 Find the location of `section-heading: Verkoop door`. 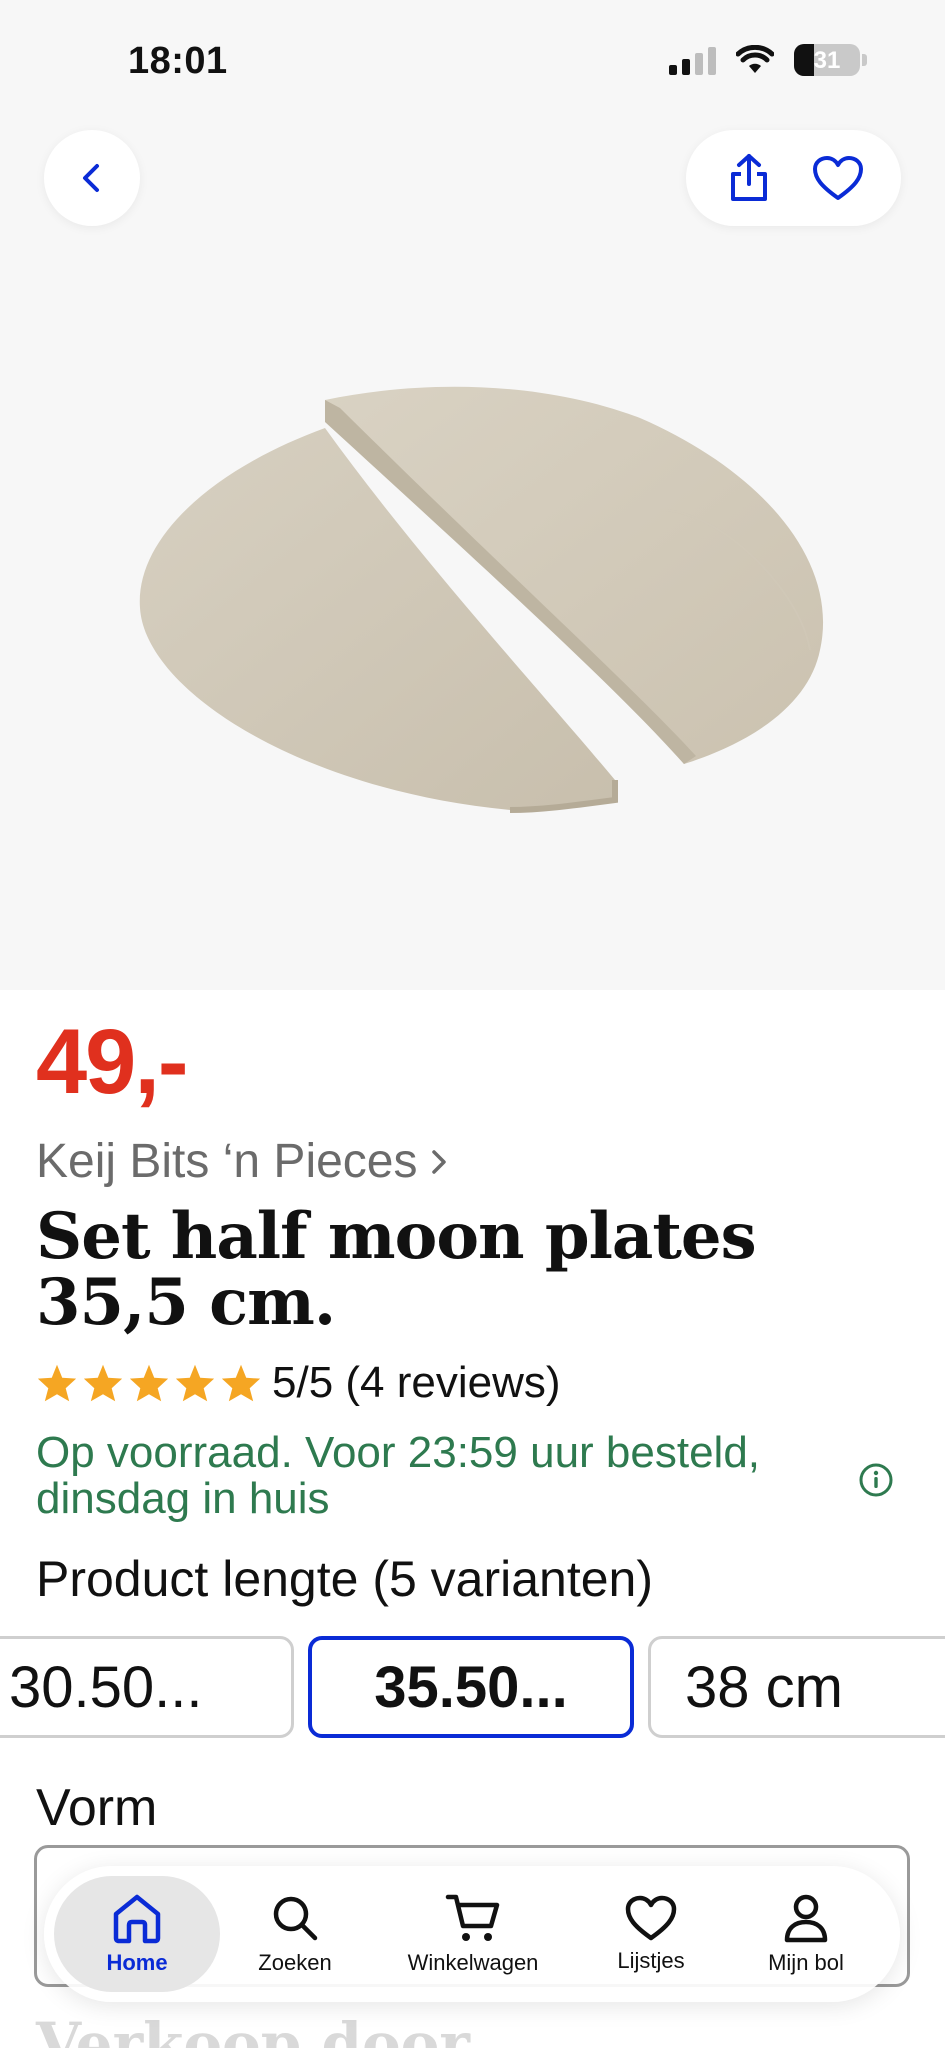

section-heading: Verkoop door is located at coordinates (253, 2029).